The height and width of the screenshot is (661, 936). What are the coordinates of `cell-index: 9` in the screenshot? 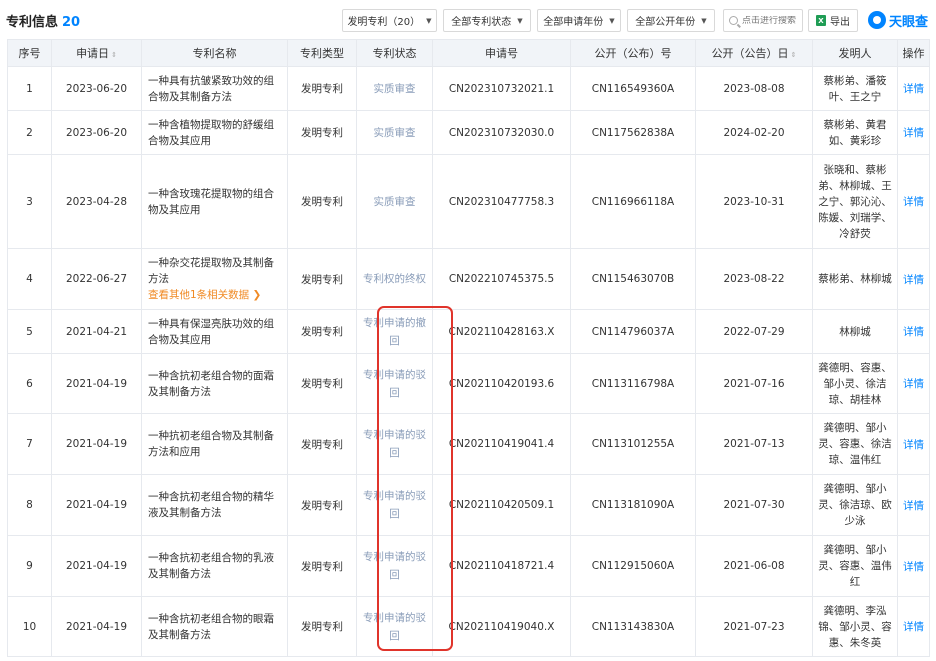 It's located at (29, 566).